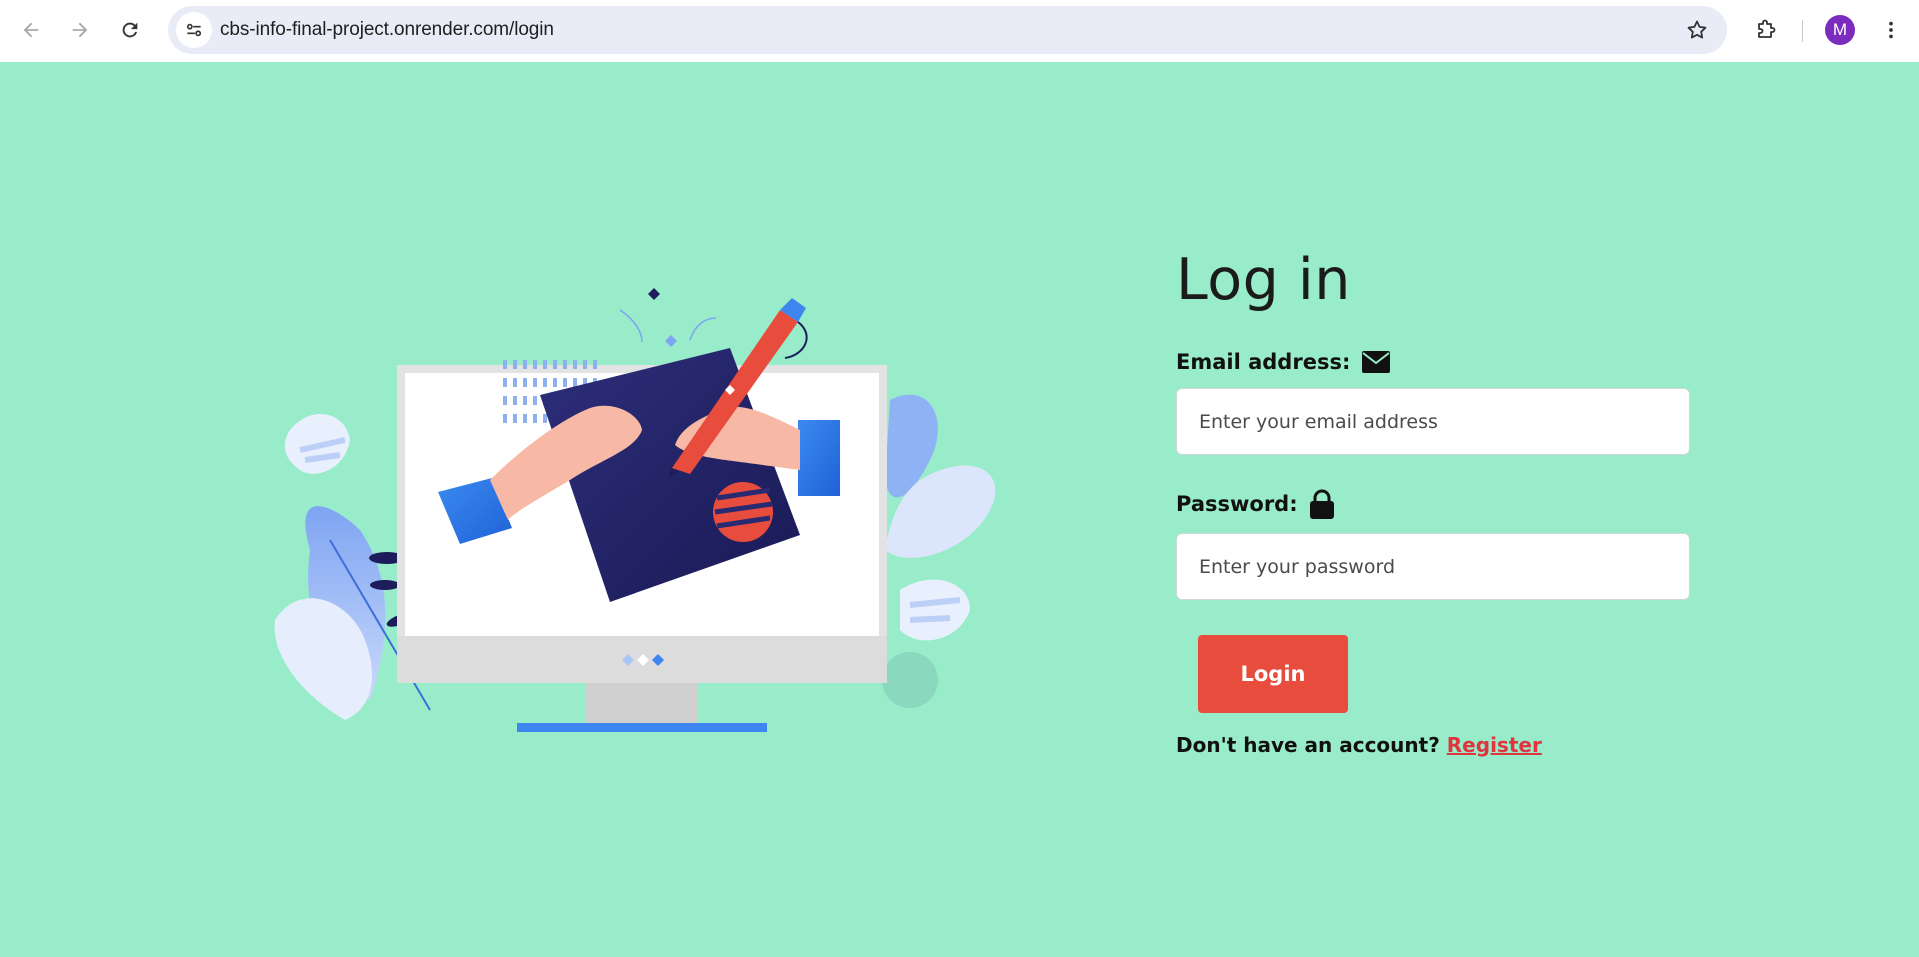  What do you see at coordinates (1436, 362) in the screenshot?
I see `email-label: Email address:` at bounding box center [1436, 362].